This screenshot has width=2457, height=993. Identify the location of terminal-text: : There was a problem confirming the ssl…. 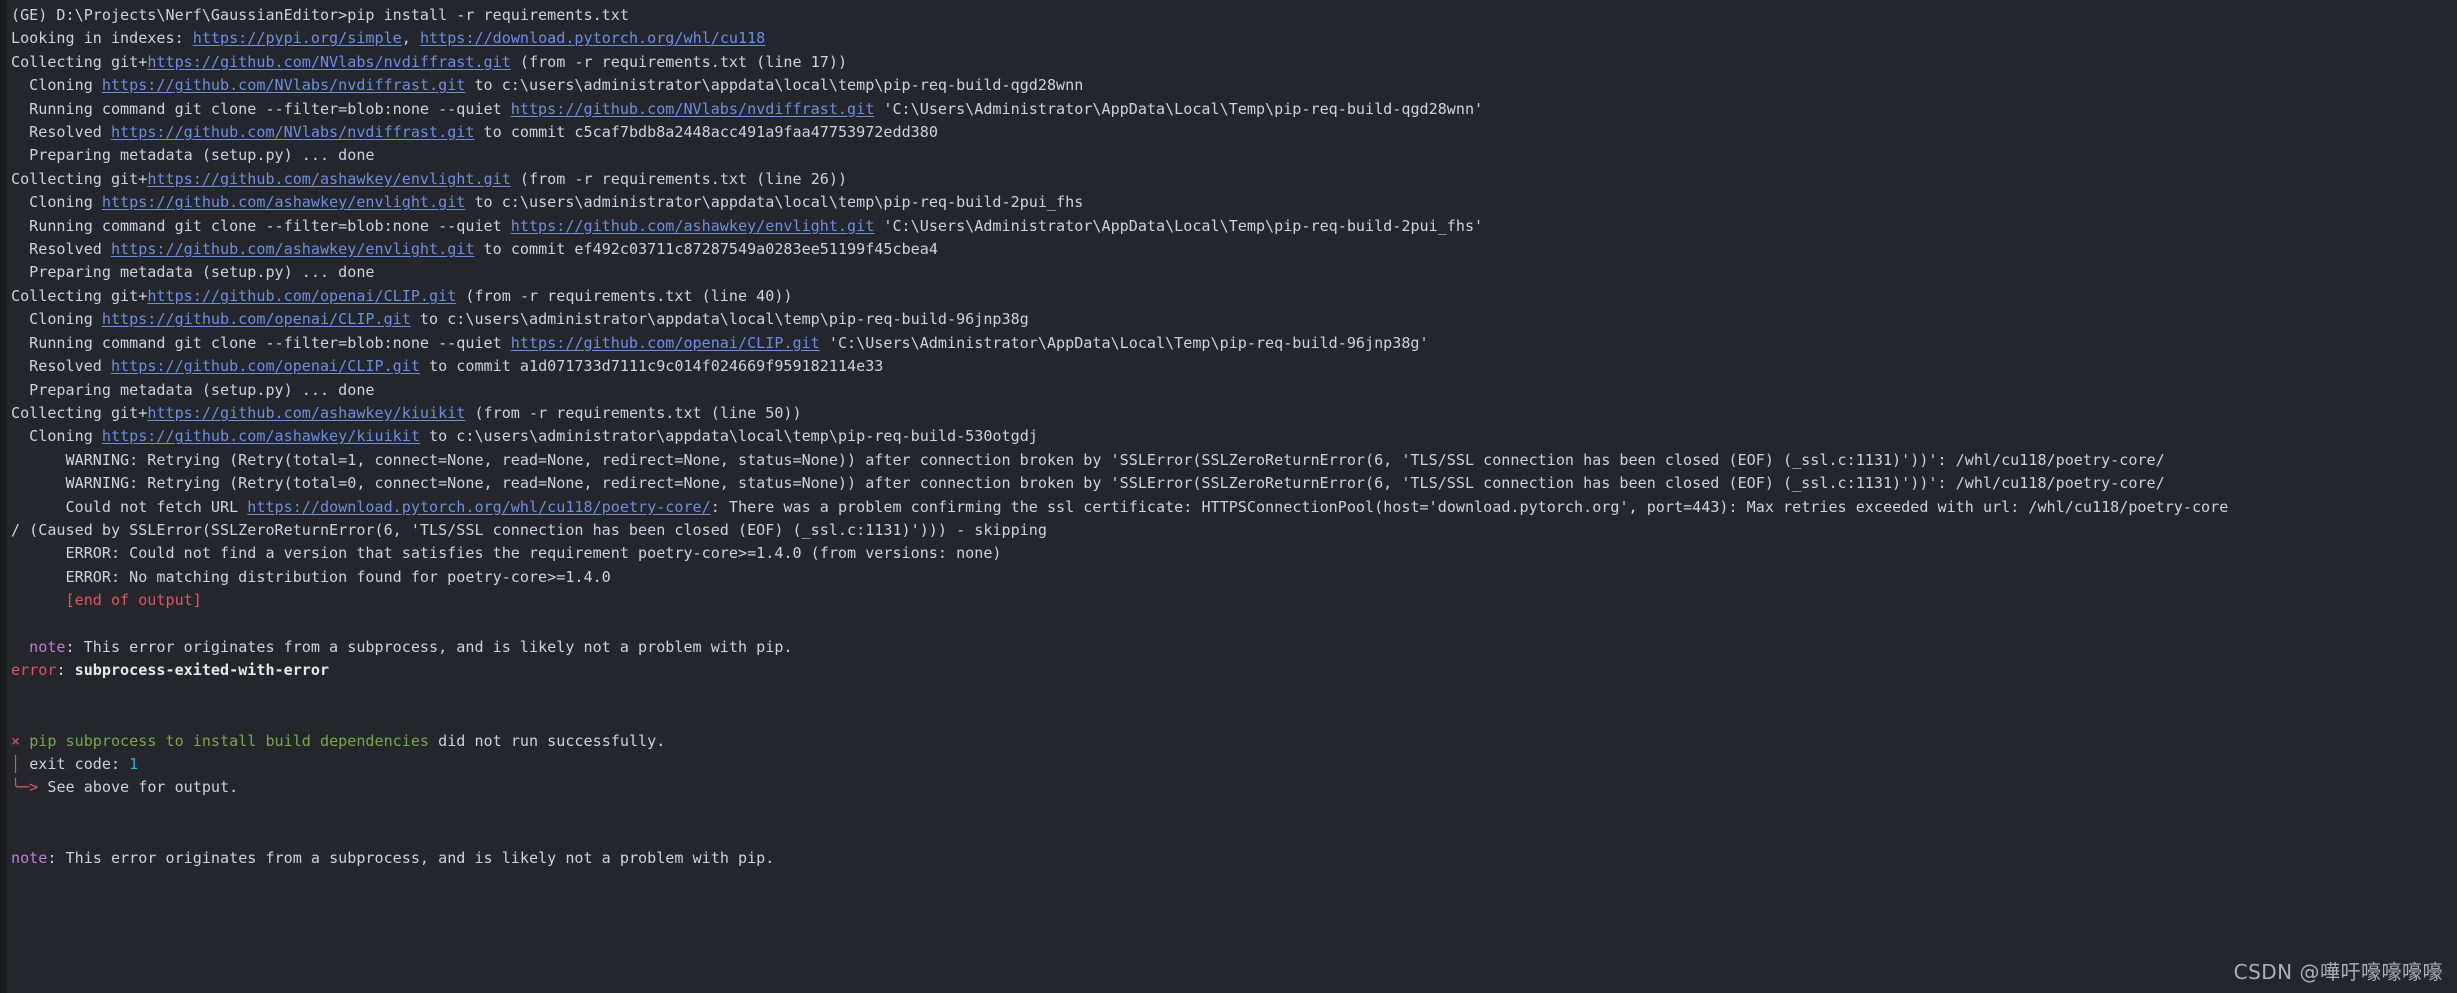
(1469, 506).